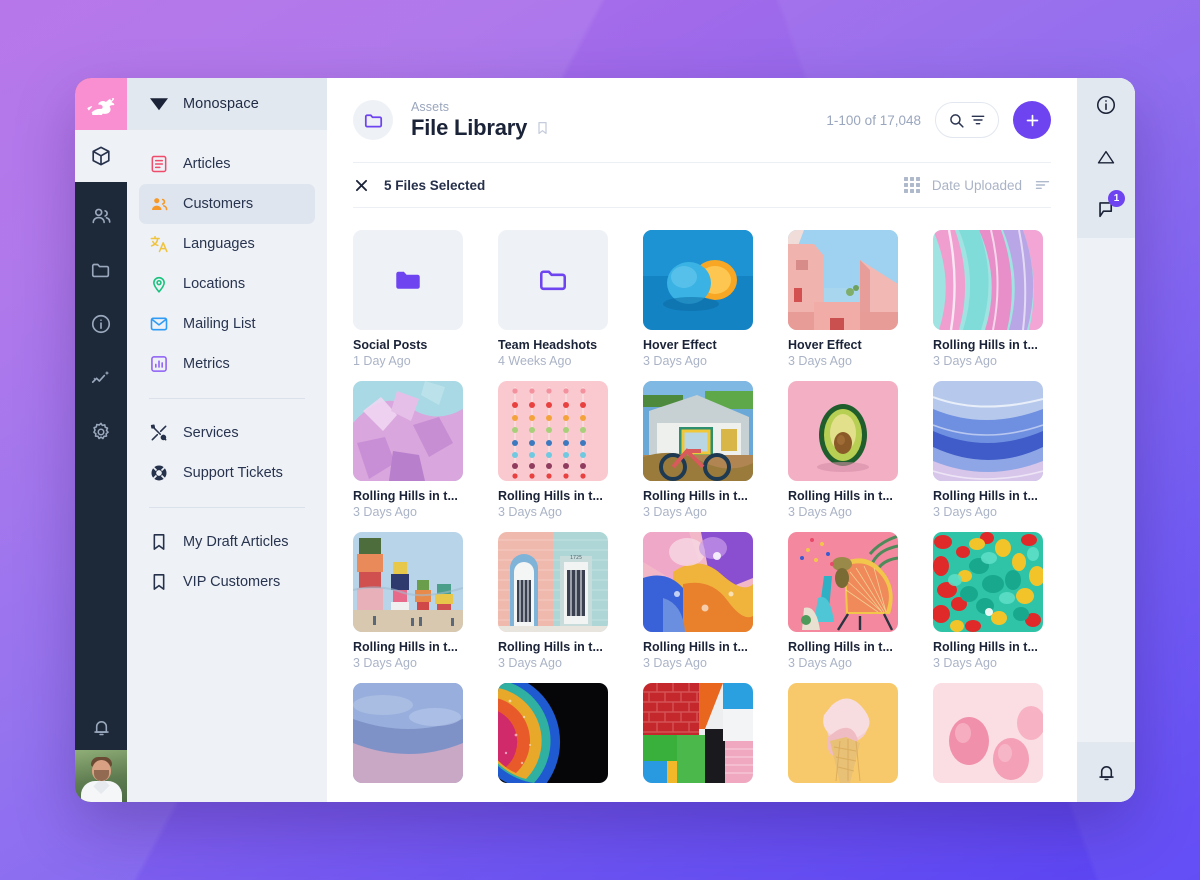 This screenshot has height=880, width=1200. I want to click on sidebar-item-label: Mailing List, so click(219, 324).